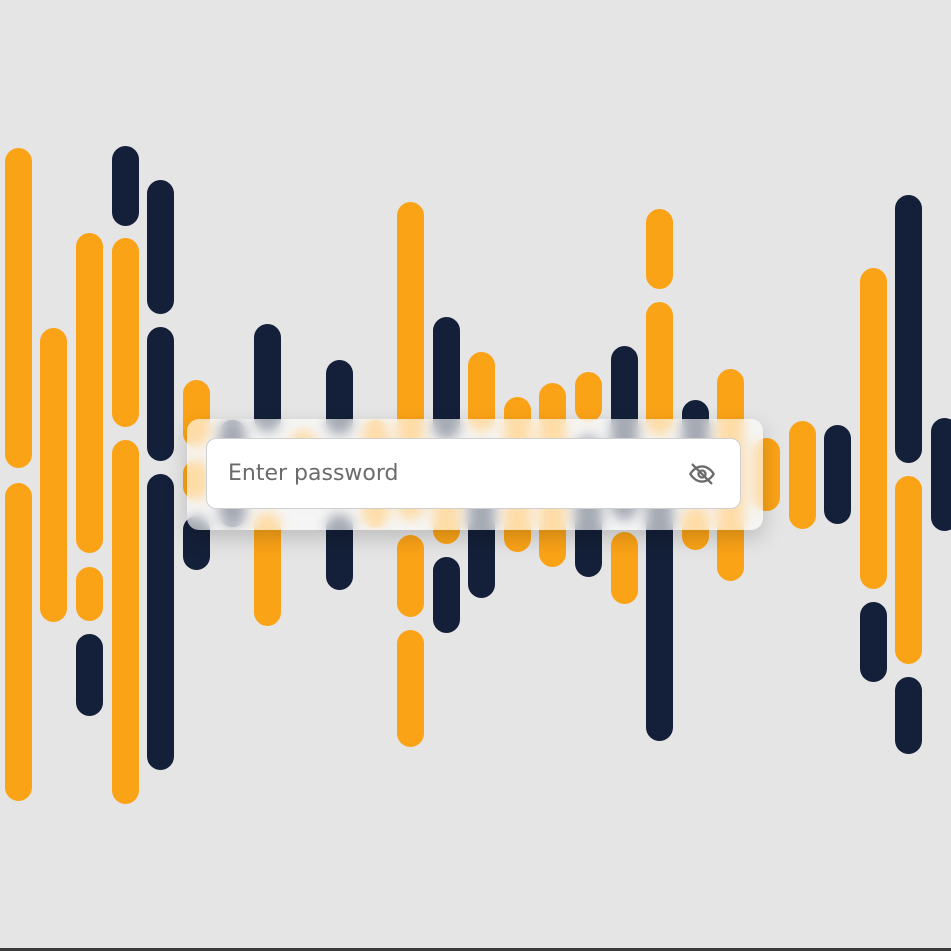 This screenshot has width=951, height=951. I want to click on password-card, so click(475, 474).